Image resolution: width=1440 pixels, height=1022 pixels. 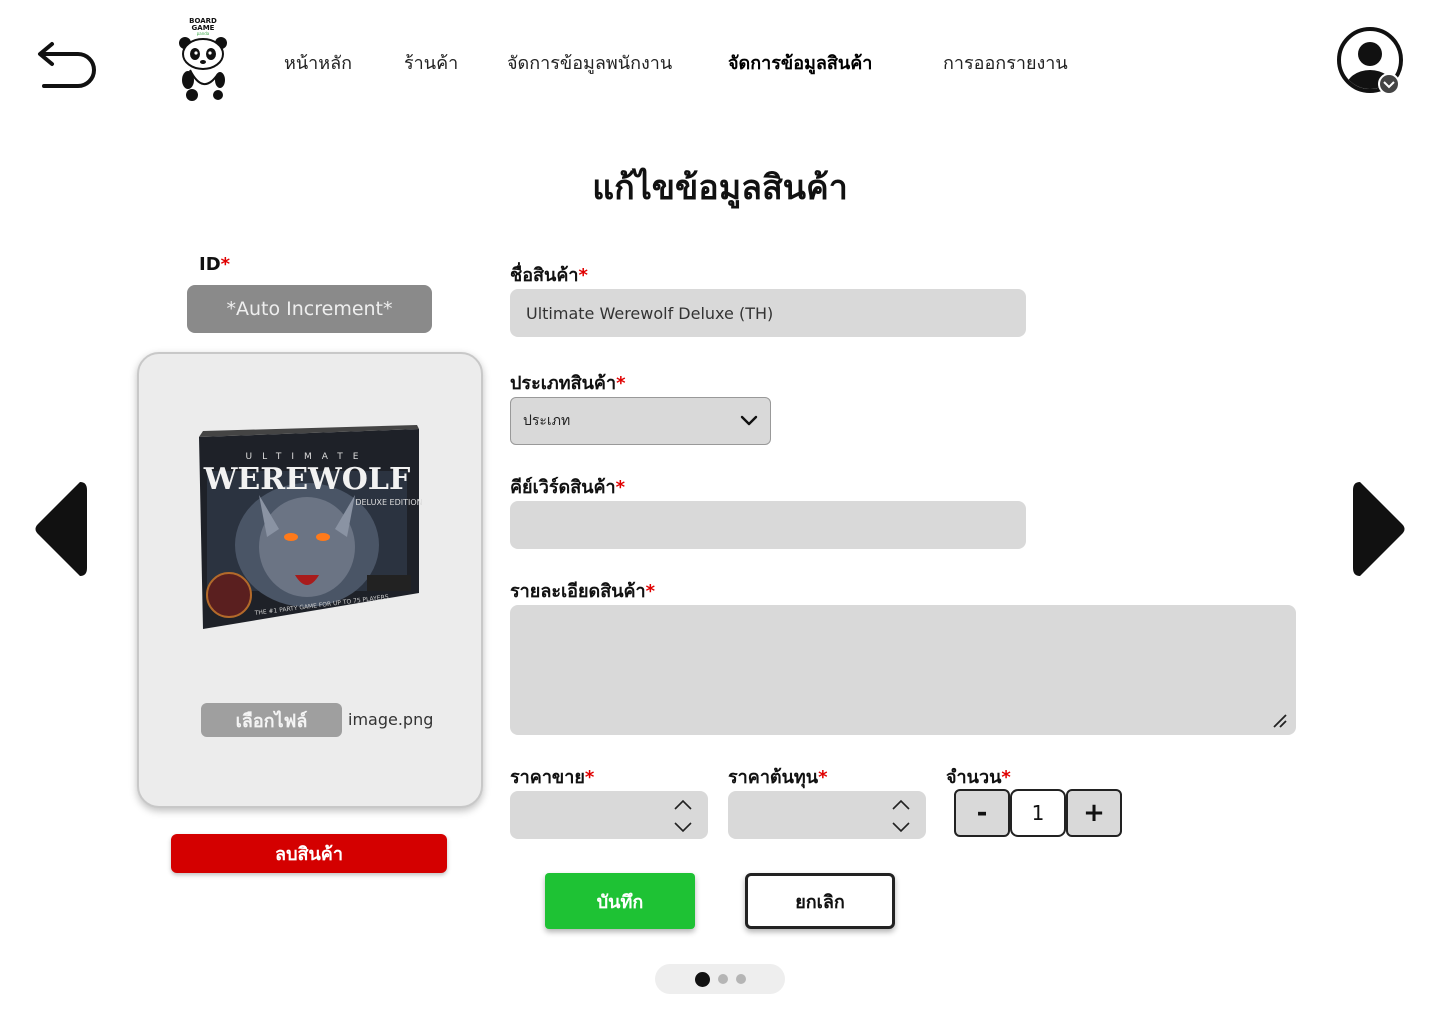 What do you see at coordinates (589, 62) in the screenshot?
I see `nav-manage-employees: จัดการข้อมูลพนักงาน` at bounding box center [589, 62].